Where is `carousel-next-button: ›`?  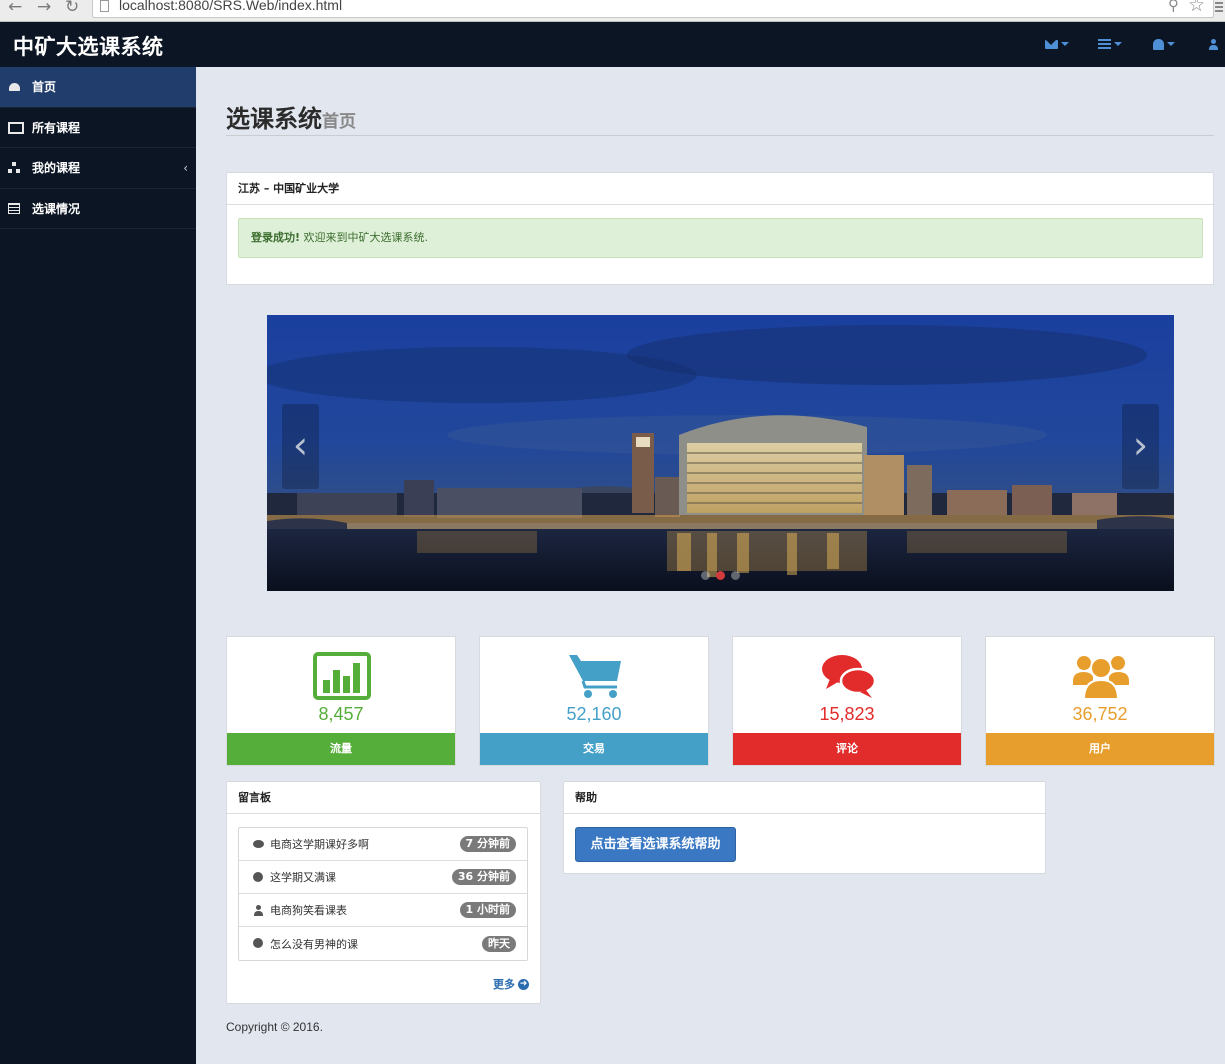 carousel-next-button: › is located at coordinates (1140, 446).